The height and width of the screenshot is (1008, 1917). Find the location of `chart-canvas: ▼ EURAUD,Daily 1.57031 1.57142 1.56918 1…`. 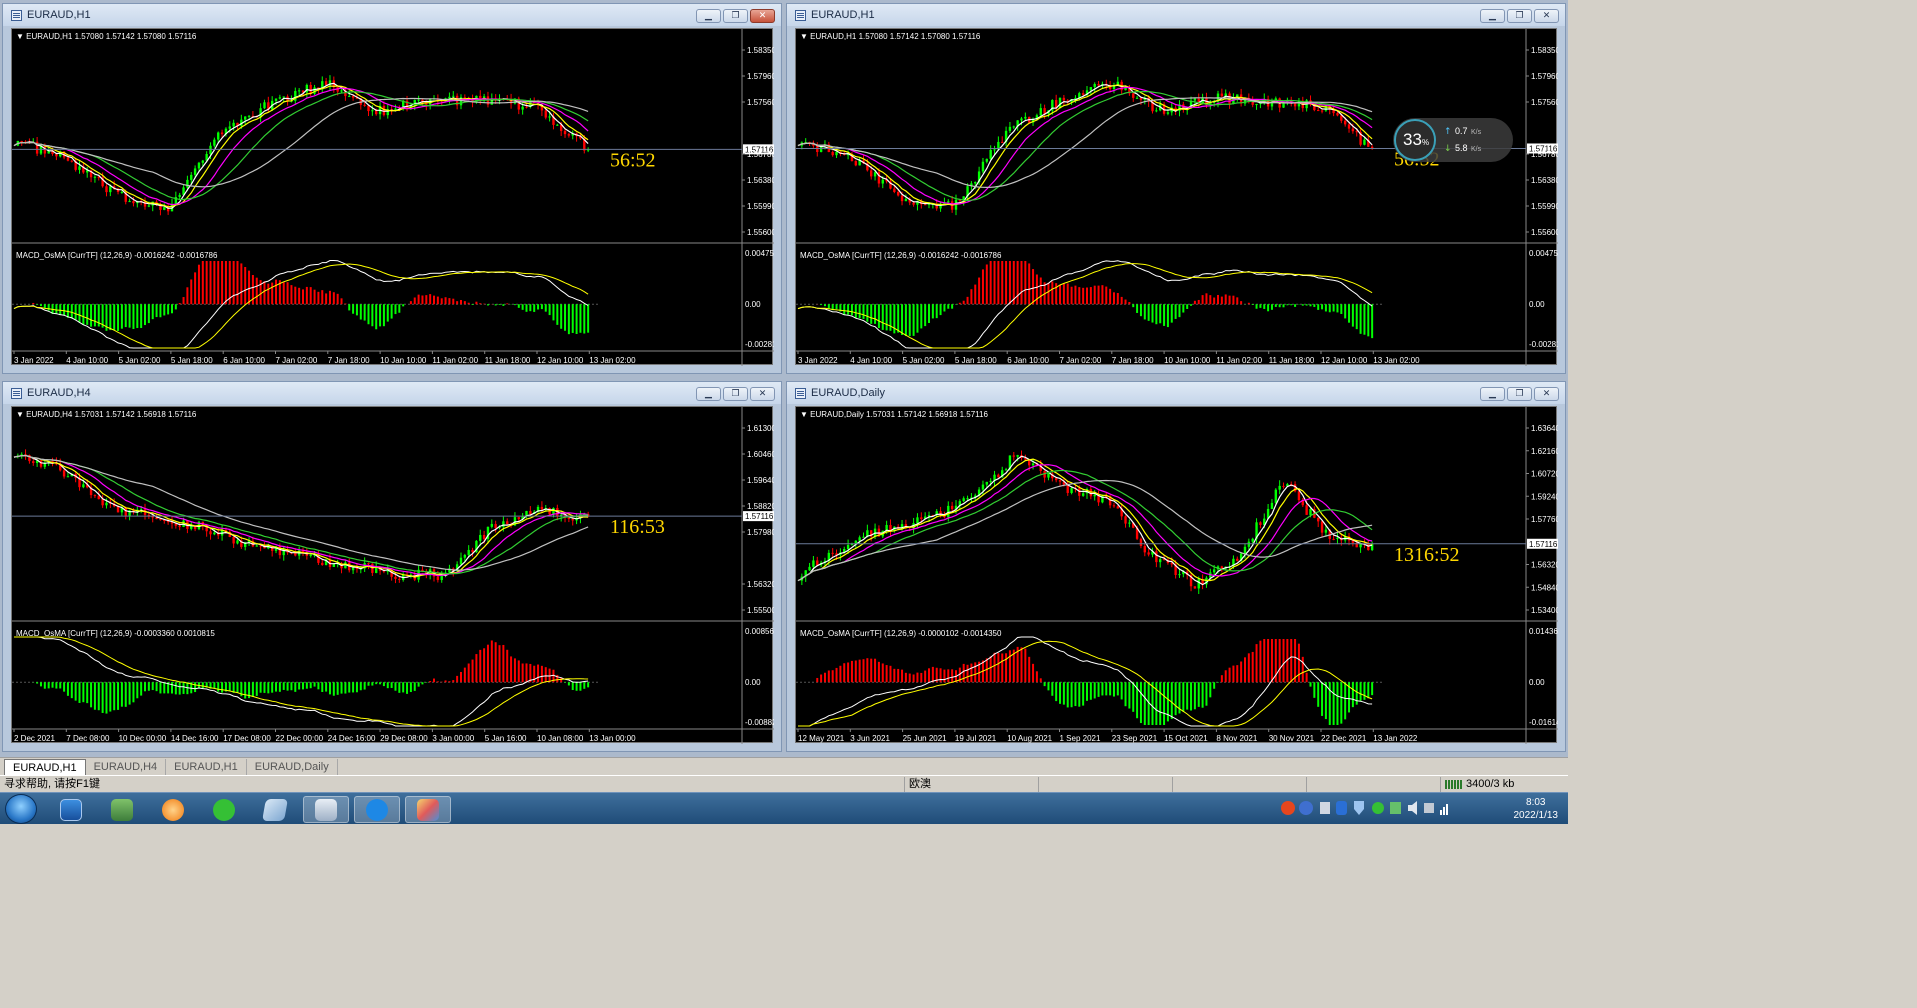

chart-canvas: ▼ EURAUD,Daily 1.57031 1.57142 1.56918 1… is located at coordinates (1177, 575).